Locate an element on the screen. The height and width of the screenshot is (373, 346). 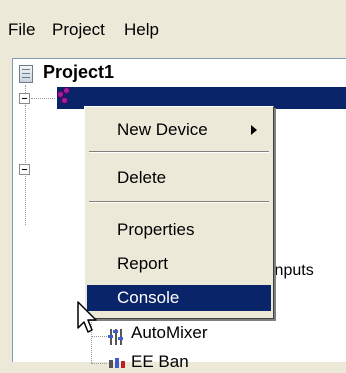
menu-item-properties: Properties is located at coordinates (179, 230).